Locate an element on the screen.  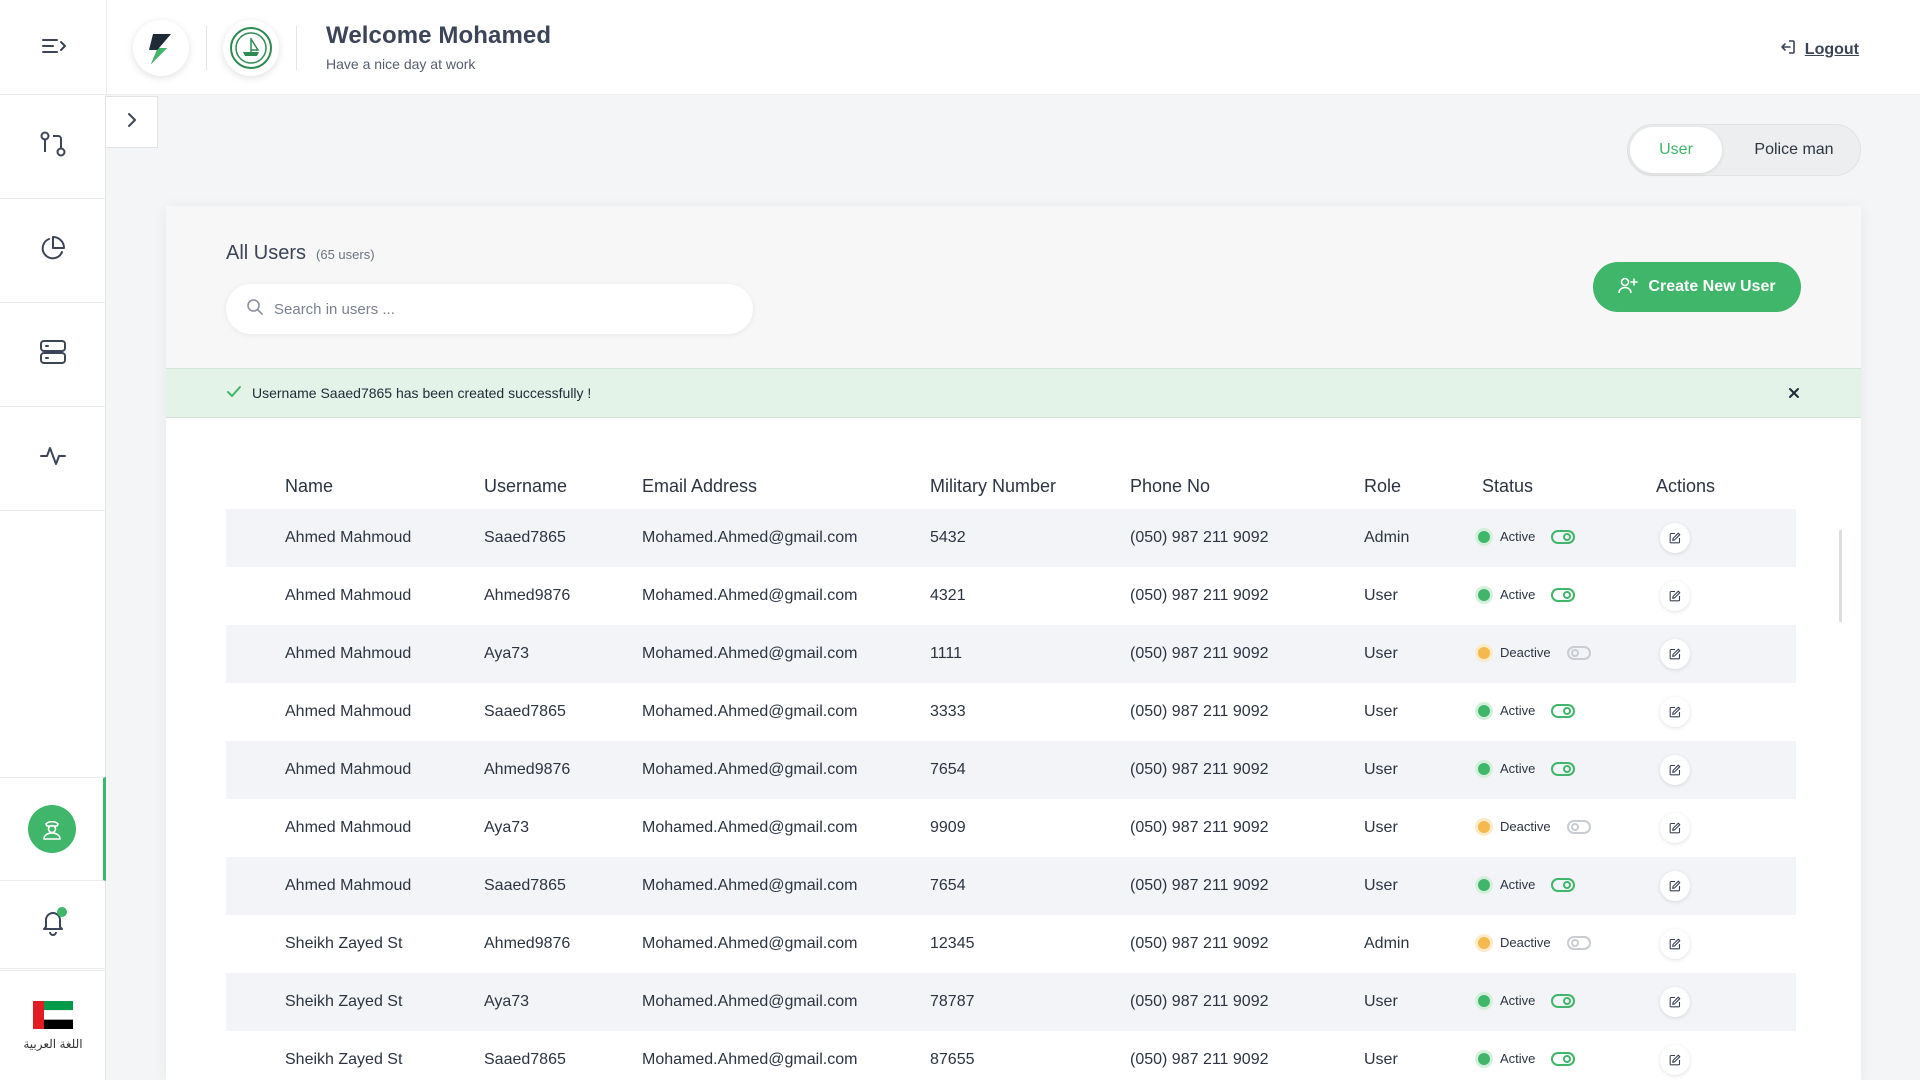
cell-name: Sheikh Zayed St is located at coordinates (344, 1059).